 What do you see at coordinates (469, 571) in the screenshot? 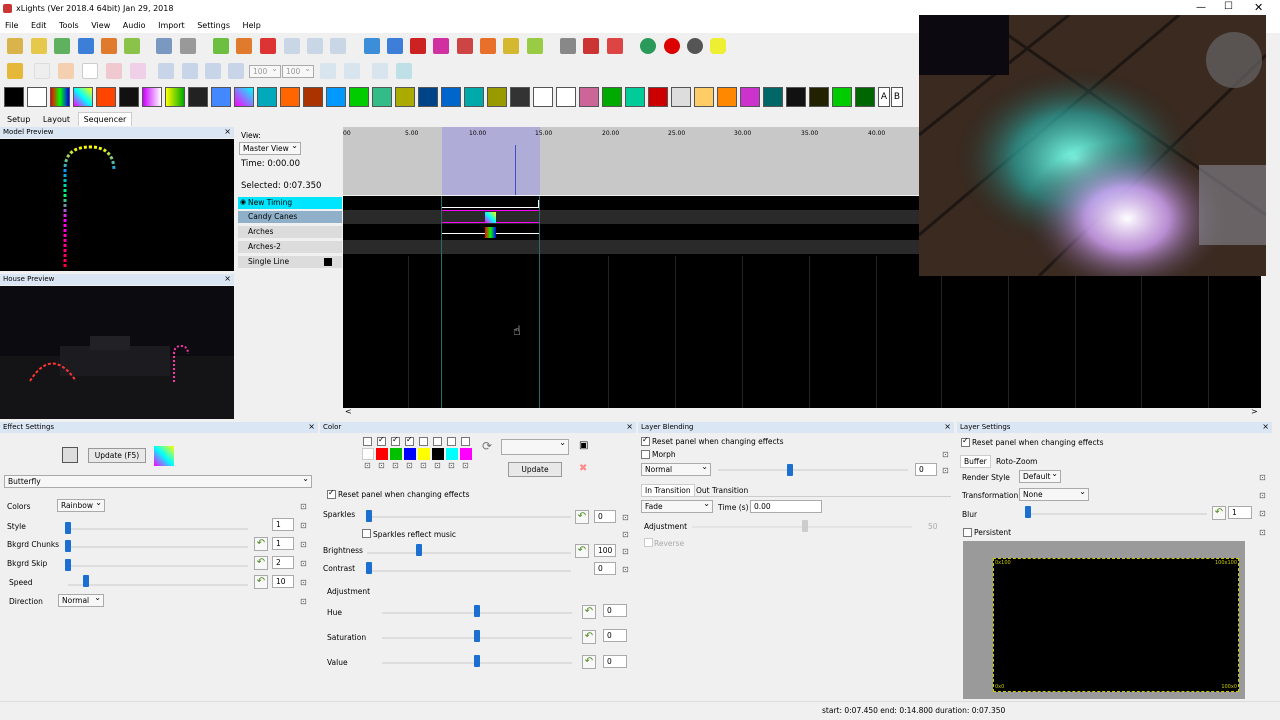
I see `contrast-slider` at bounding box center [469, 571].